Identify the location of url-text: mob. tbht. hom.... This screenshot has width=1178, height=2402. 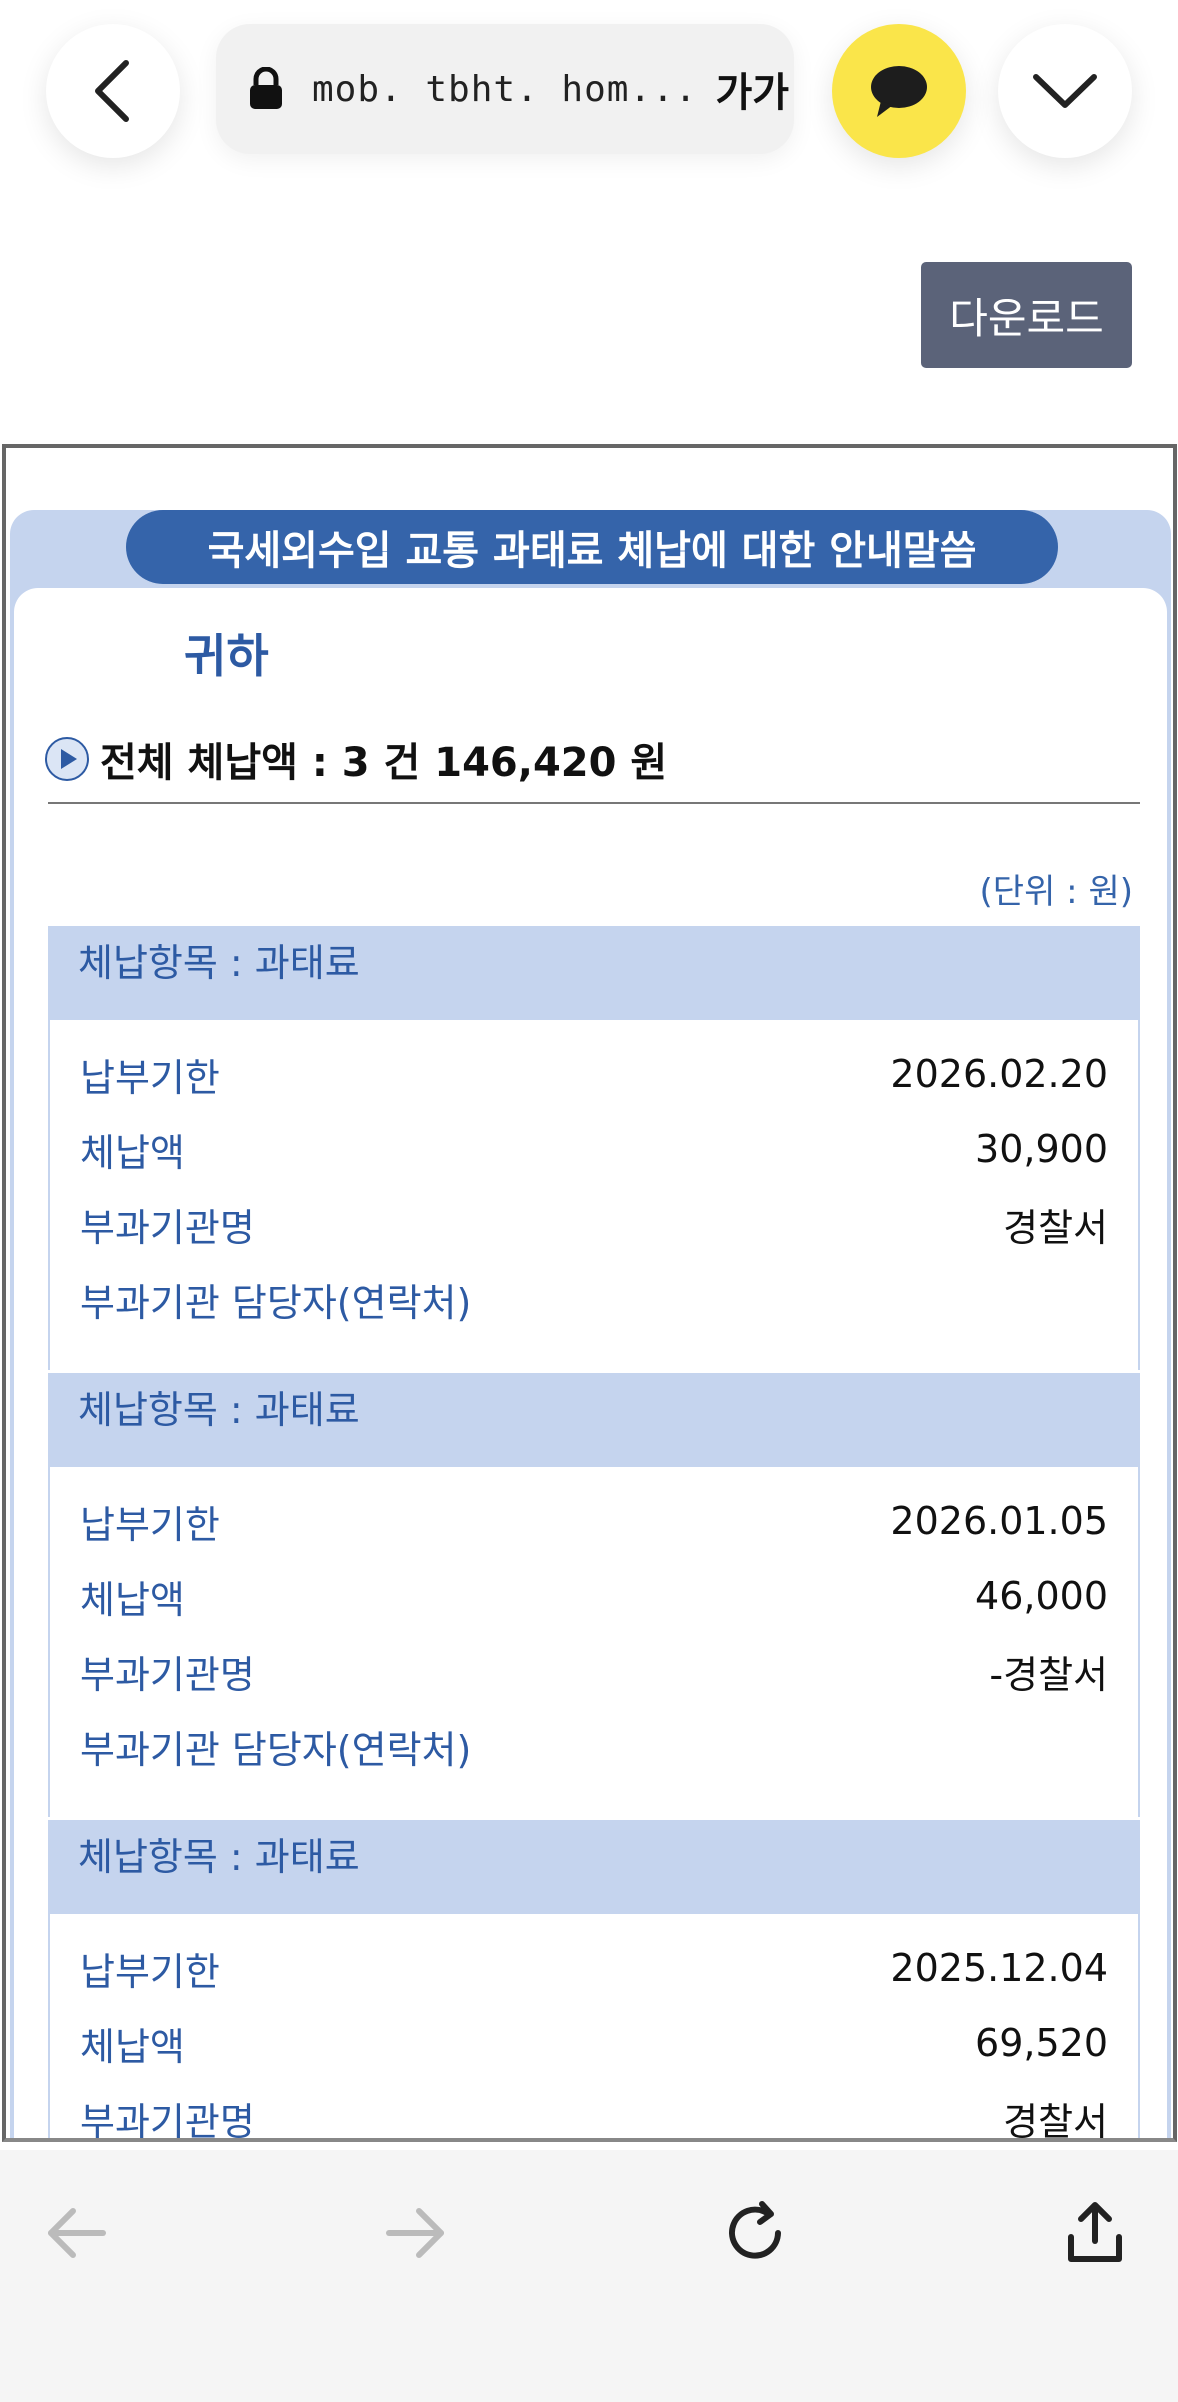
(505, 89).